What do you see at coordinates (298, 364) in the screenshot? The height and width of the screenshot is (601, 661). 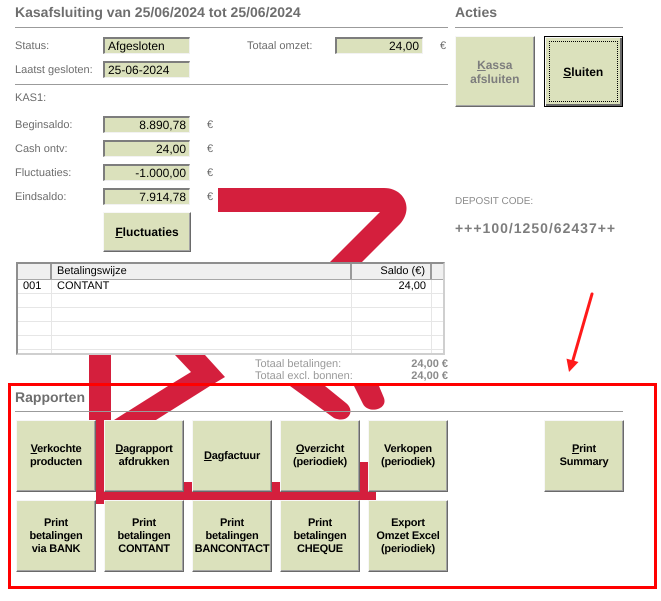 I see `total-label: Totaal betalingen:` at bounding box center [298, 364].